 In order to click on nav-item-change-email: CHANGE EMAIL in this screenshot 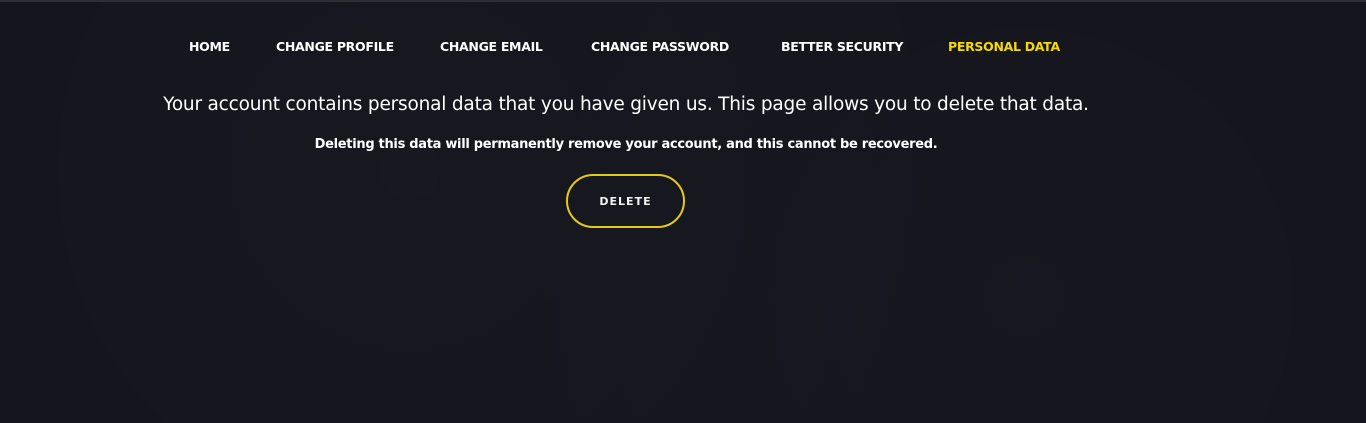, I will do `click(491, 47)`.